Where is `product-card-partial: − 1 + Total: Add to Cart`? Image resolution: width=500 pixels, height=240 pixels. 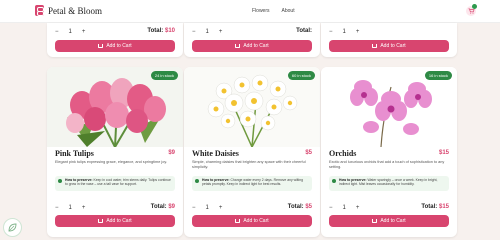 product-card-partial: − 1 + Total: Add to Cart is located at coordinates (252, 40).